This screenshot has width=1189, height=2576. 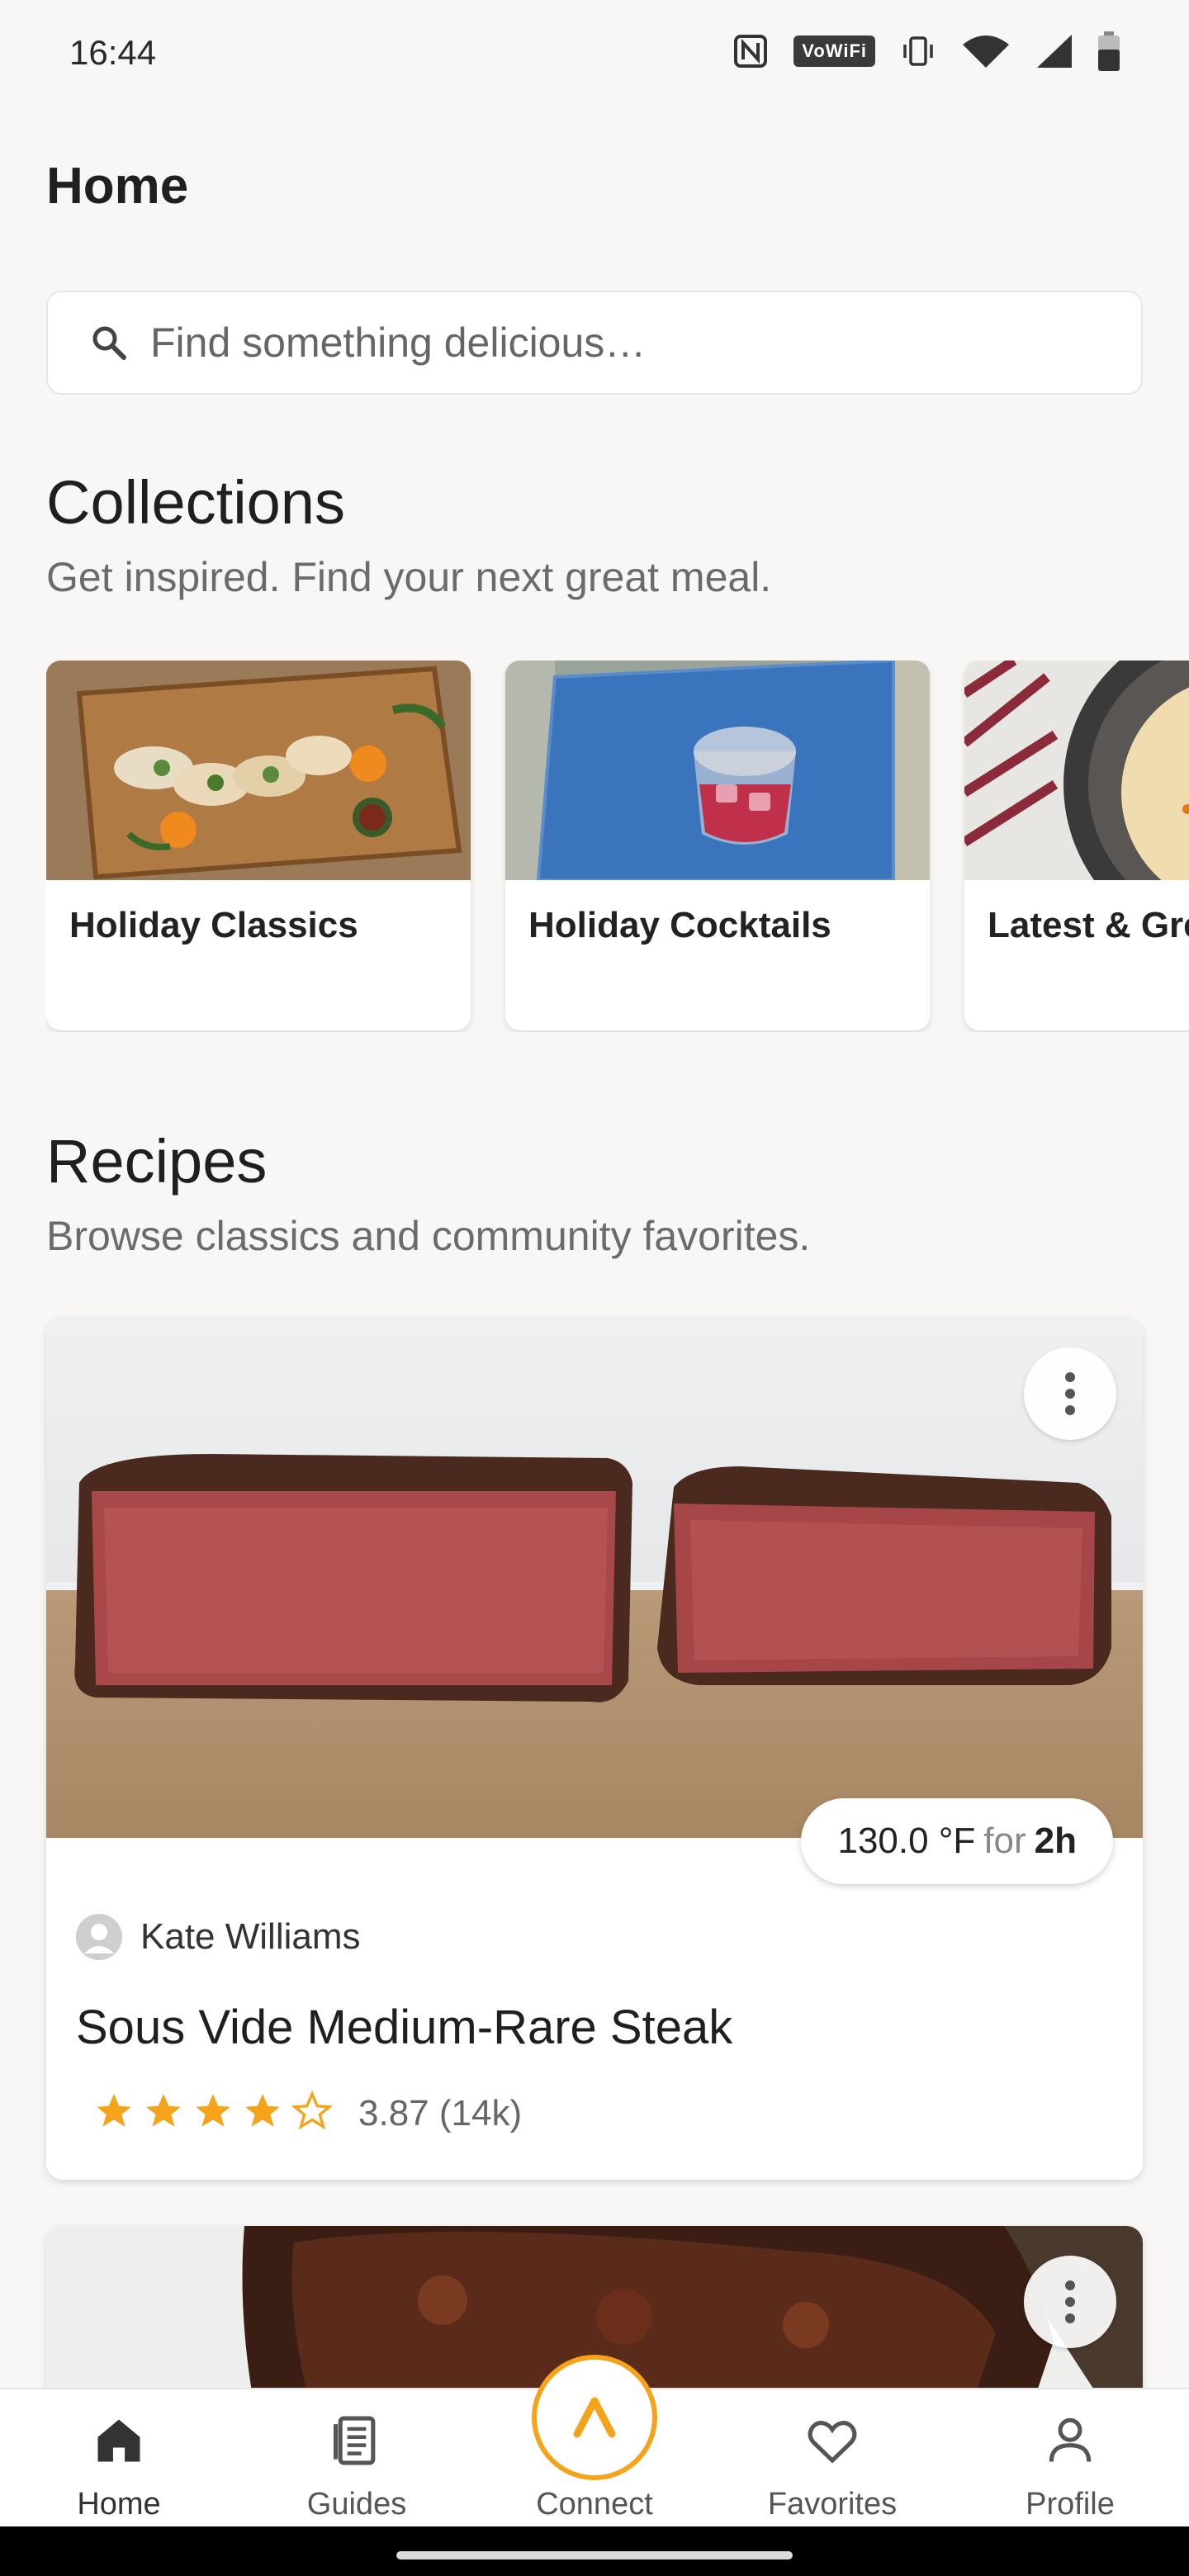 I want to click on person-icon, so click(x=1070, y=2439).